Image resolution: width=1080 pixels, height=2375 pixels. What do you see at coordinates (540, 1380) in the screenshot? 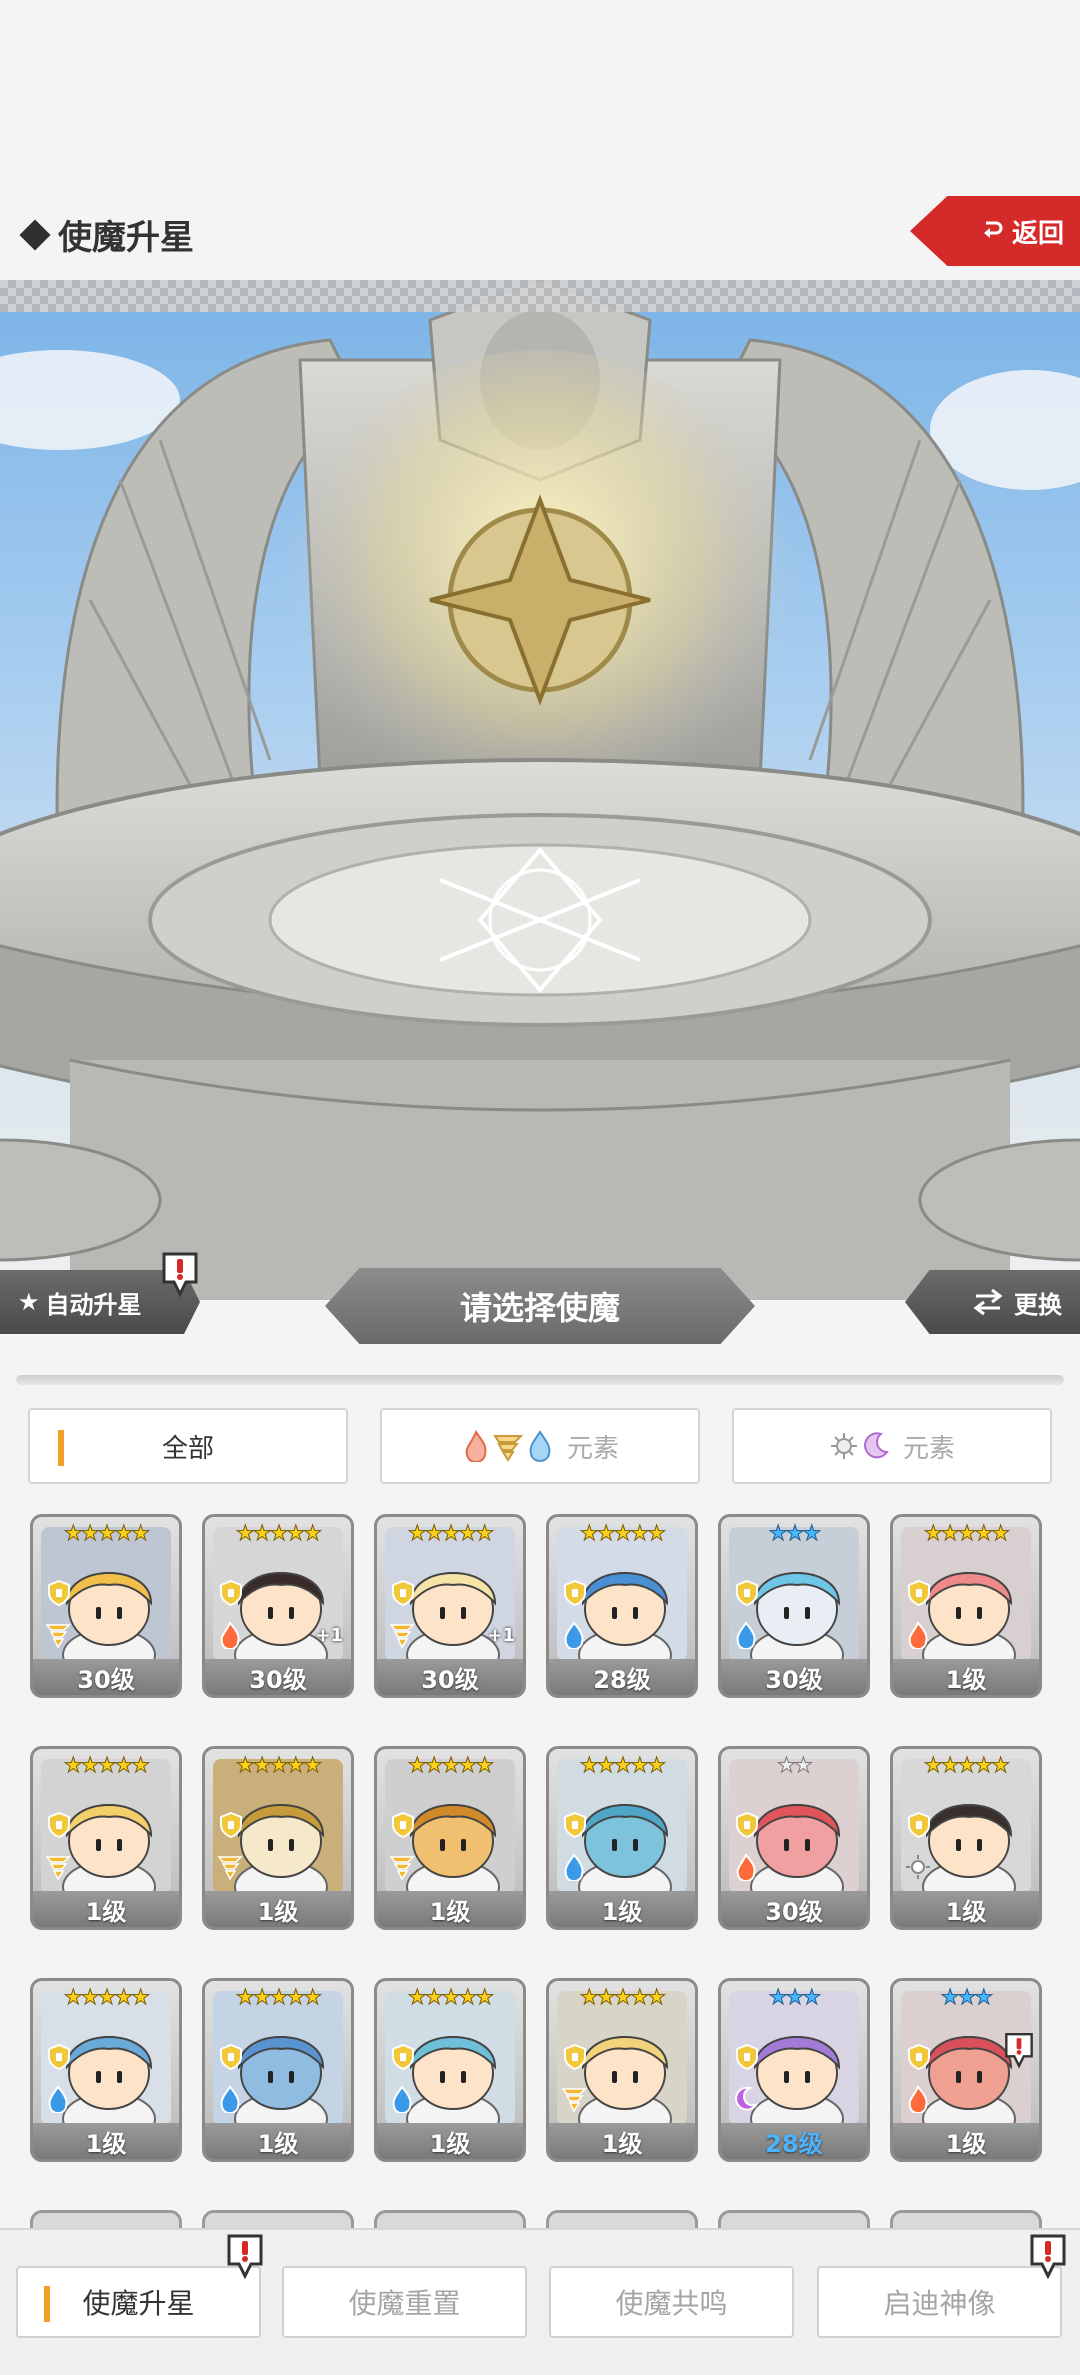
I see `divider` at bounding box center [540, 1380].